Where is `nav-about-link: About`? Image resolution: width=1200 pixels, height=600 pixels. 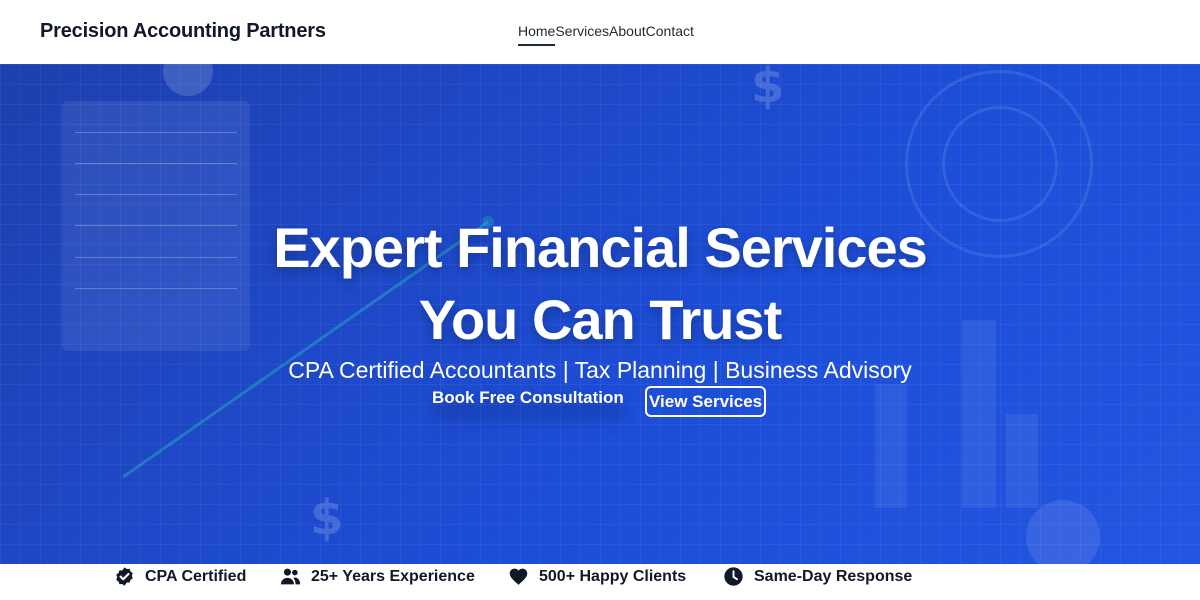
nav-about-link: About is located at coordinates (627, 34).